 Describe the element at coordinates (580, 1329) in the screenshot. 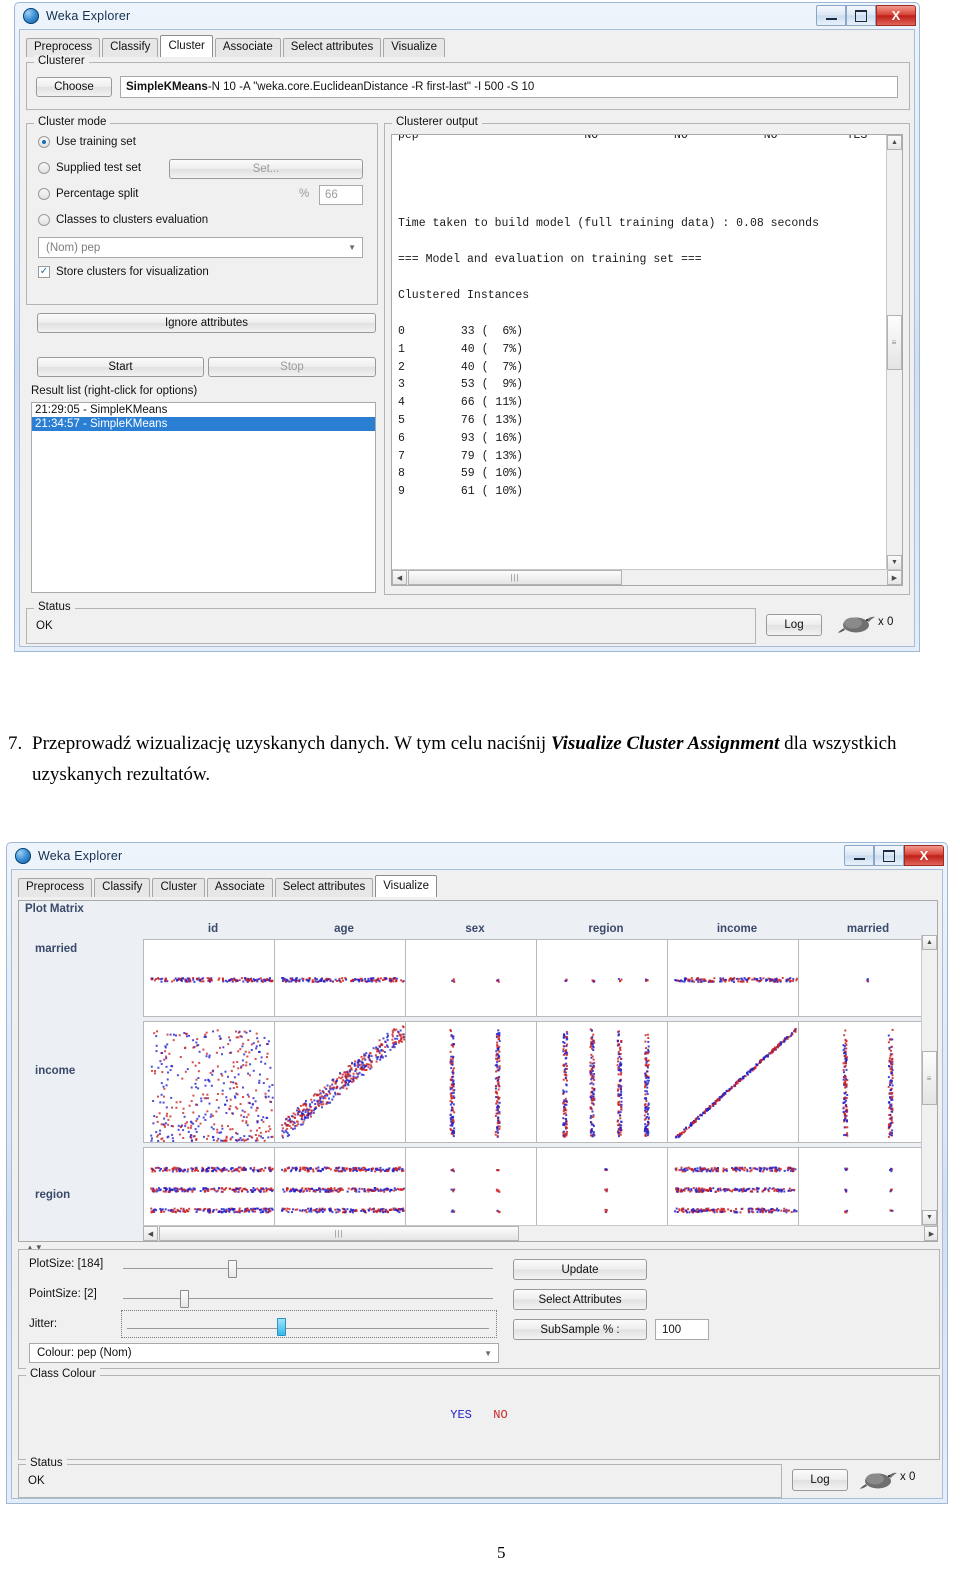

I see `subsample-button: SubSample % :` at that location.